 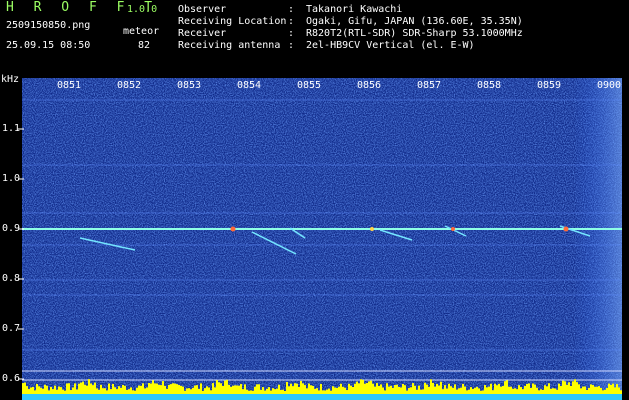 I want to click on receiver-key: Receiver, so click(x=202, y=33).